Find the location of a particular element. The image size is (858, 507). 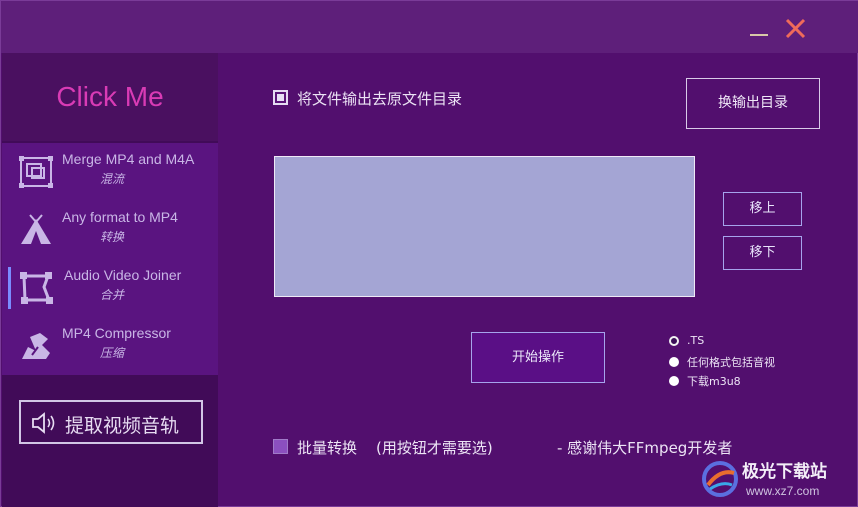

move-down-button: 移下 is located at coordinates (762, 253).